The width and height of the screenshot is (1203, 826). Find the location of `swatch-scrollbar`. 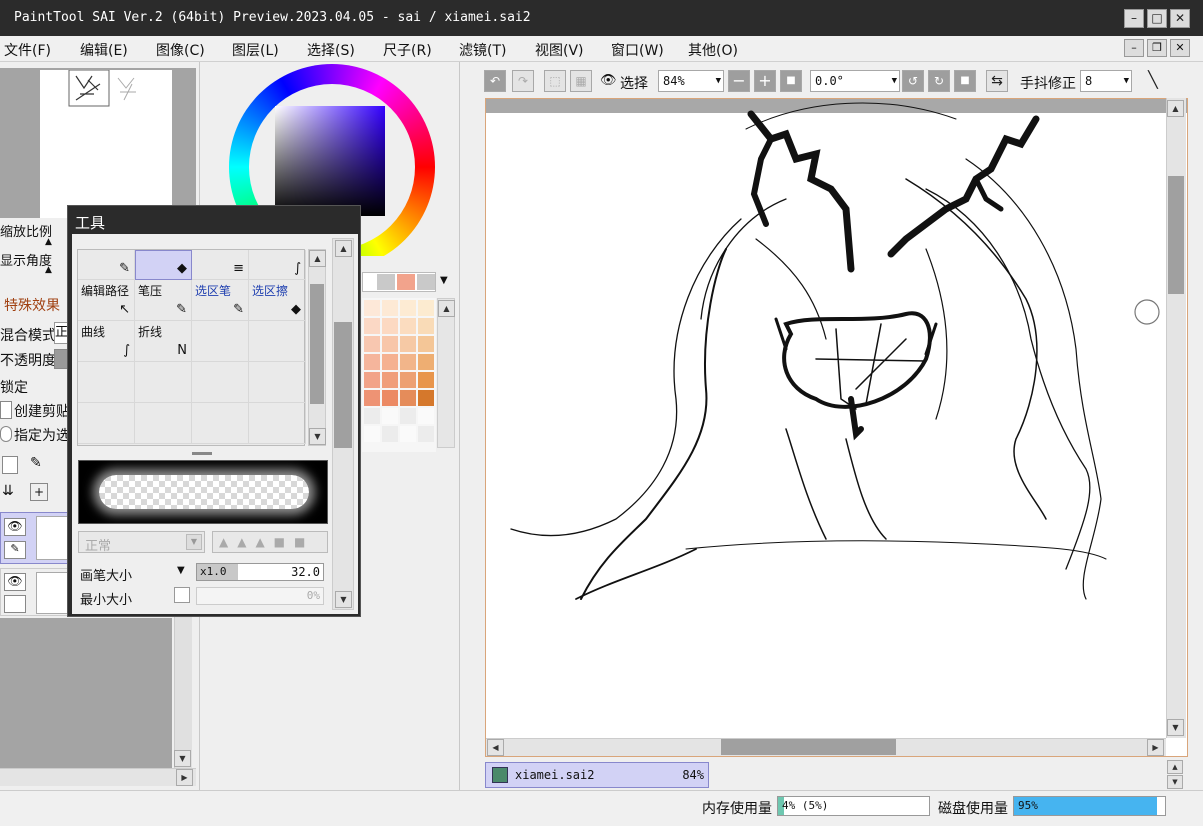

swatch-scrollbar is located at coordinates (446, 373).